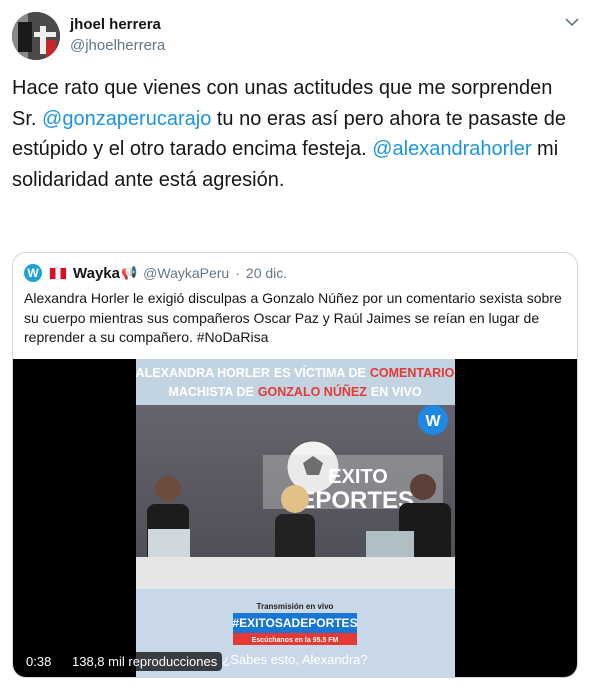  Describe the element at coordinates (58, 273) in the screenshot. I see `peru-flag-icon` at that location.